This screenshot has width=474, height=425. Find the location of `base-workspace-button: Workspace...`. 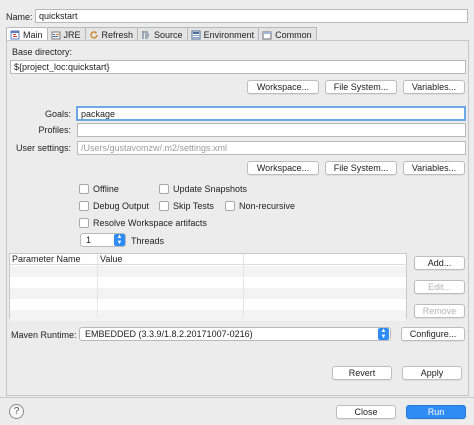

base-workspace-button: Workspace... is located at coordinates (283, 87).